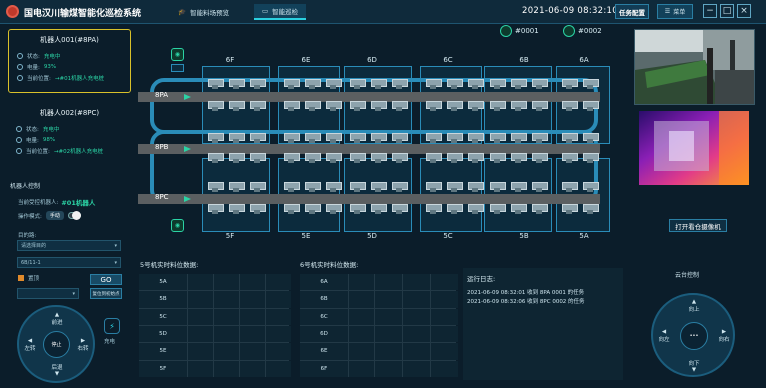 The height and width of the screenshot is (388, 766). I want to click on charge-button: ⚡, so click(112, 326).